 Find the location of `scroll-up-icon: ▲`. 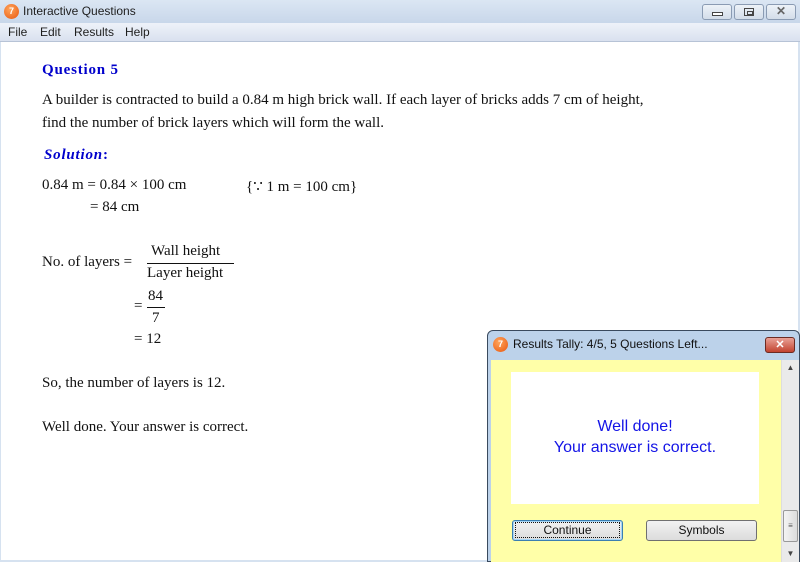

scroll-up-icon: ▲ is located at coordinates (790, 368).